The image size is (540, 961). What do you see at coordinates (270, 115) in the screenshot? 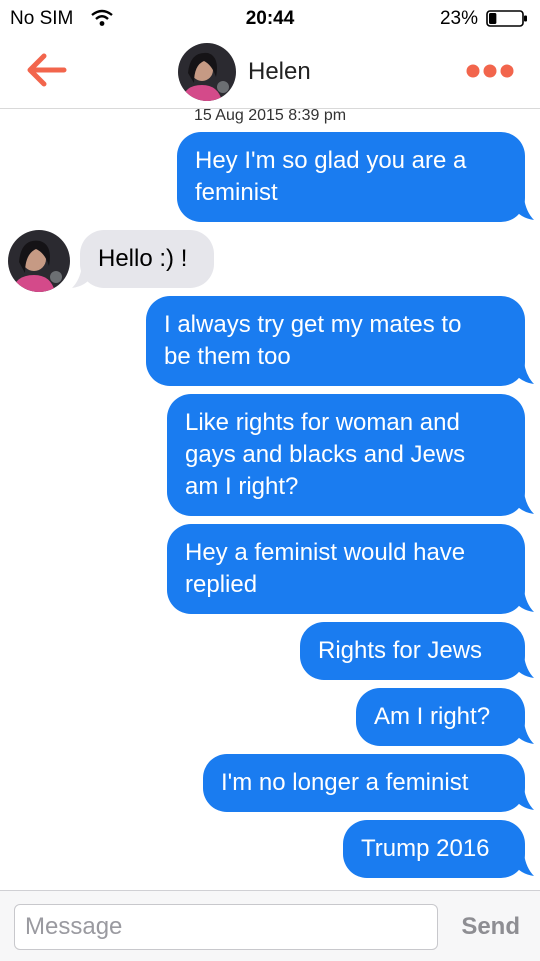
I see `thread-timestamp: 15 Aug 2015 8:39 pm` at bounding box center [270, 115].